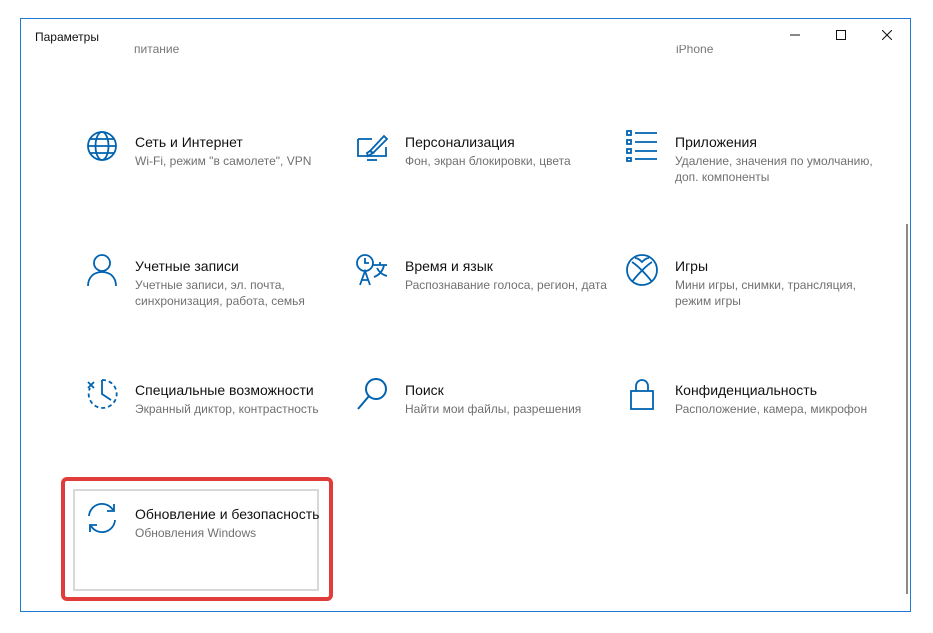  Describe the element at coordinates (488, 161) in the screenshot. I see `tile-personalization-desc: Фон, экран блокировки, цвета` at that location.